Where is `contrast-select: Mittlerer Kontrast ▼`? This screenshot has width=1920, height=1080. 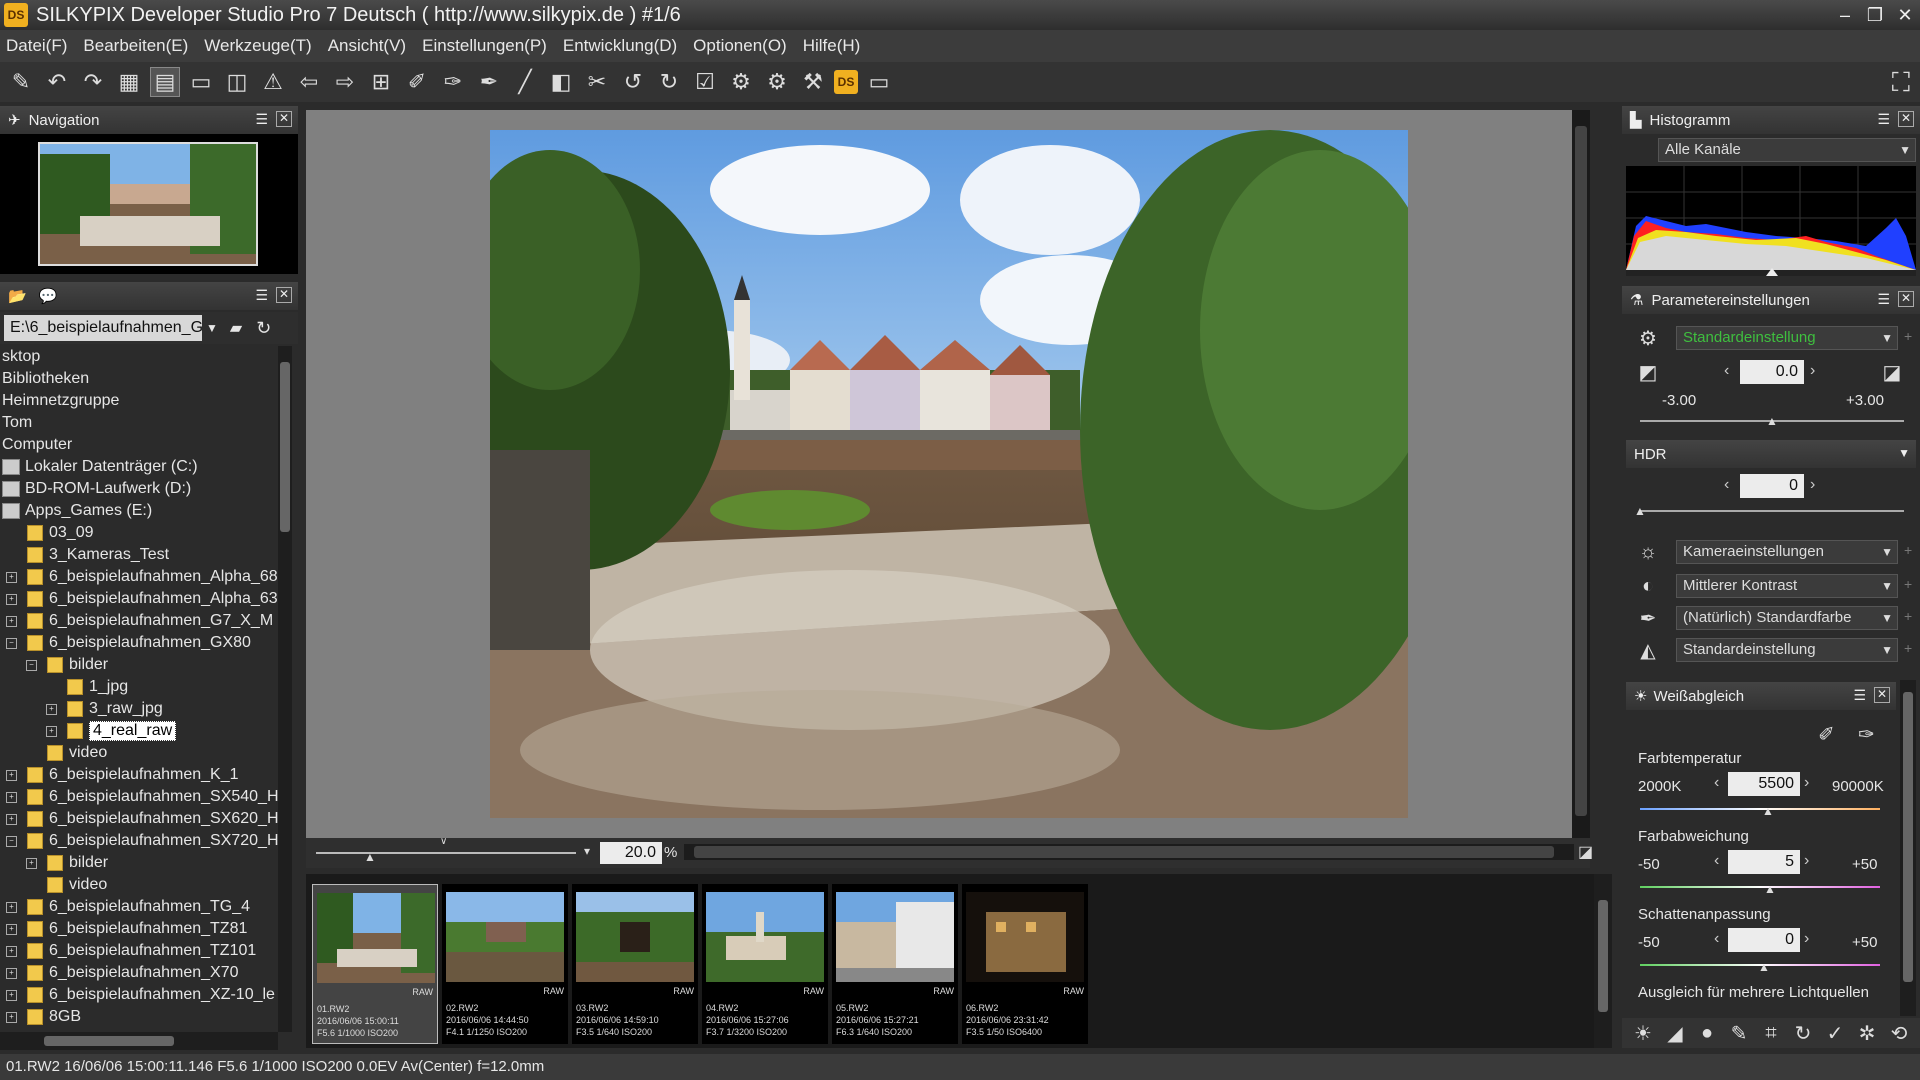
contrast-select: Mittlerer Kontrast ▼ is located at coordinates (1787, 586).